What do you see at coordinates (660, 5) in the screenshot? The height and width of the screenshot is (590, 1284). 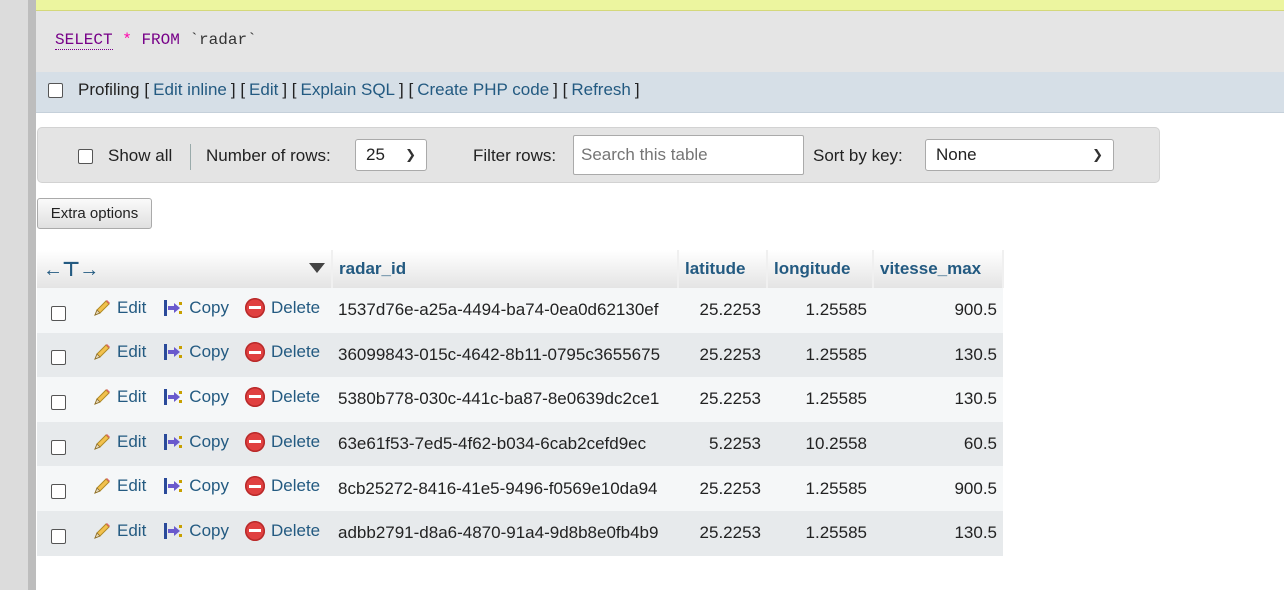 I see `success-message-bar` at bounding box center [660, 5].